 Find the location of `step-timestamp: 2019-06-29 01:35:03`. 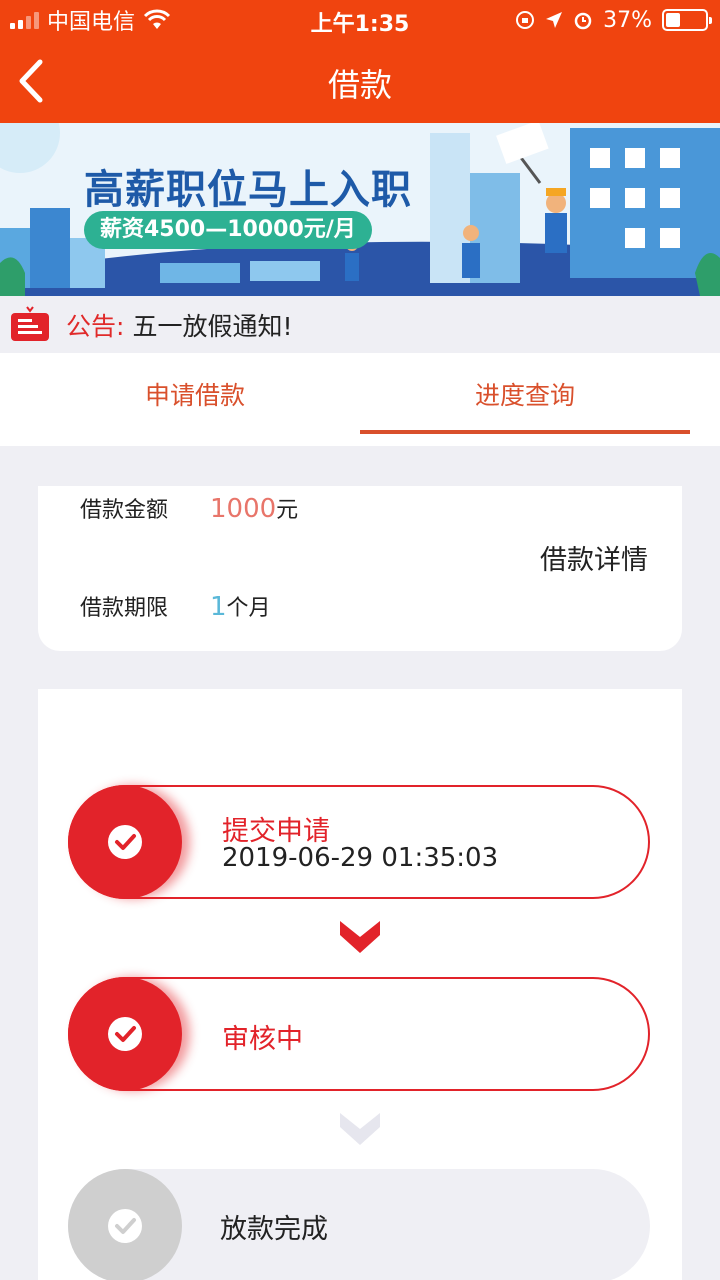

step-timestamp: 2019-06-29 01:35:03 is located at coordinates (360, 858).